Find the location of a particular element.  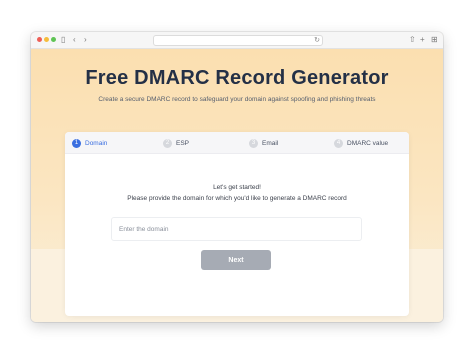

step-number-badge: 4 is located at coordinates (338, 143).